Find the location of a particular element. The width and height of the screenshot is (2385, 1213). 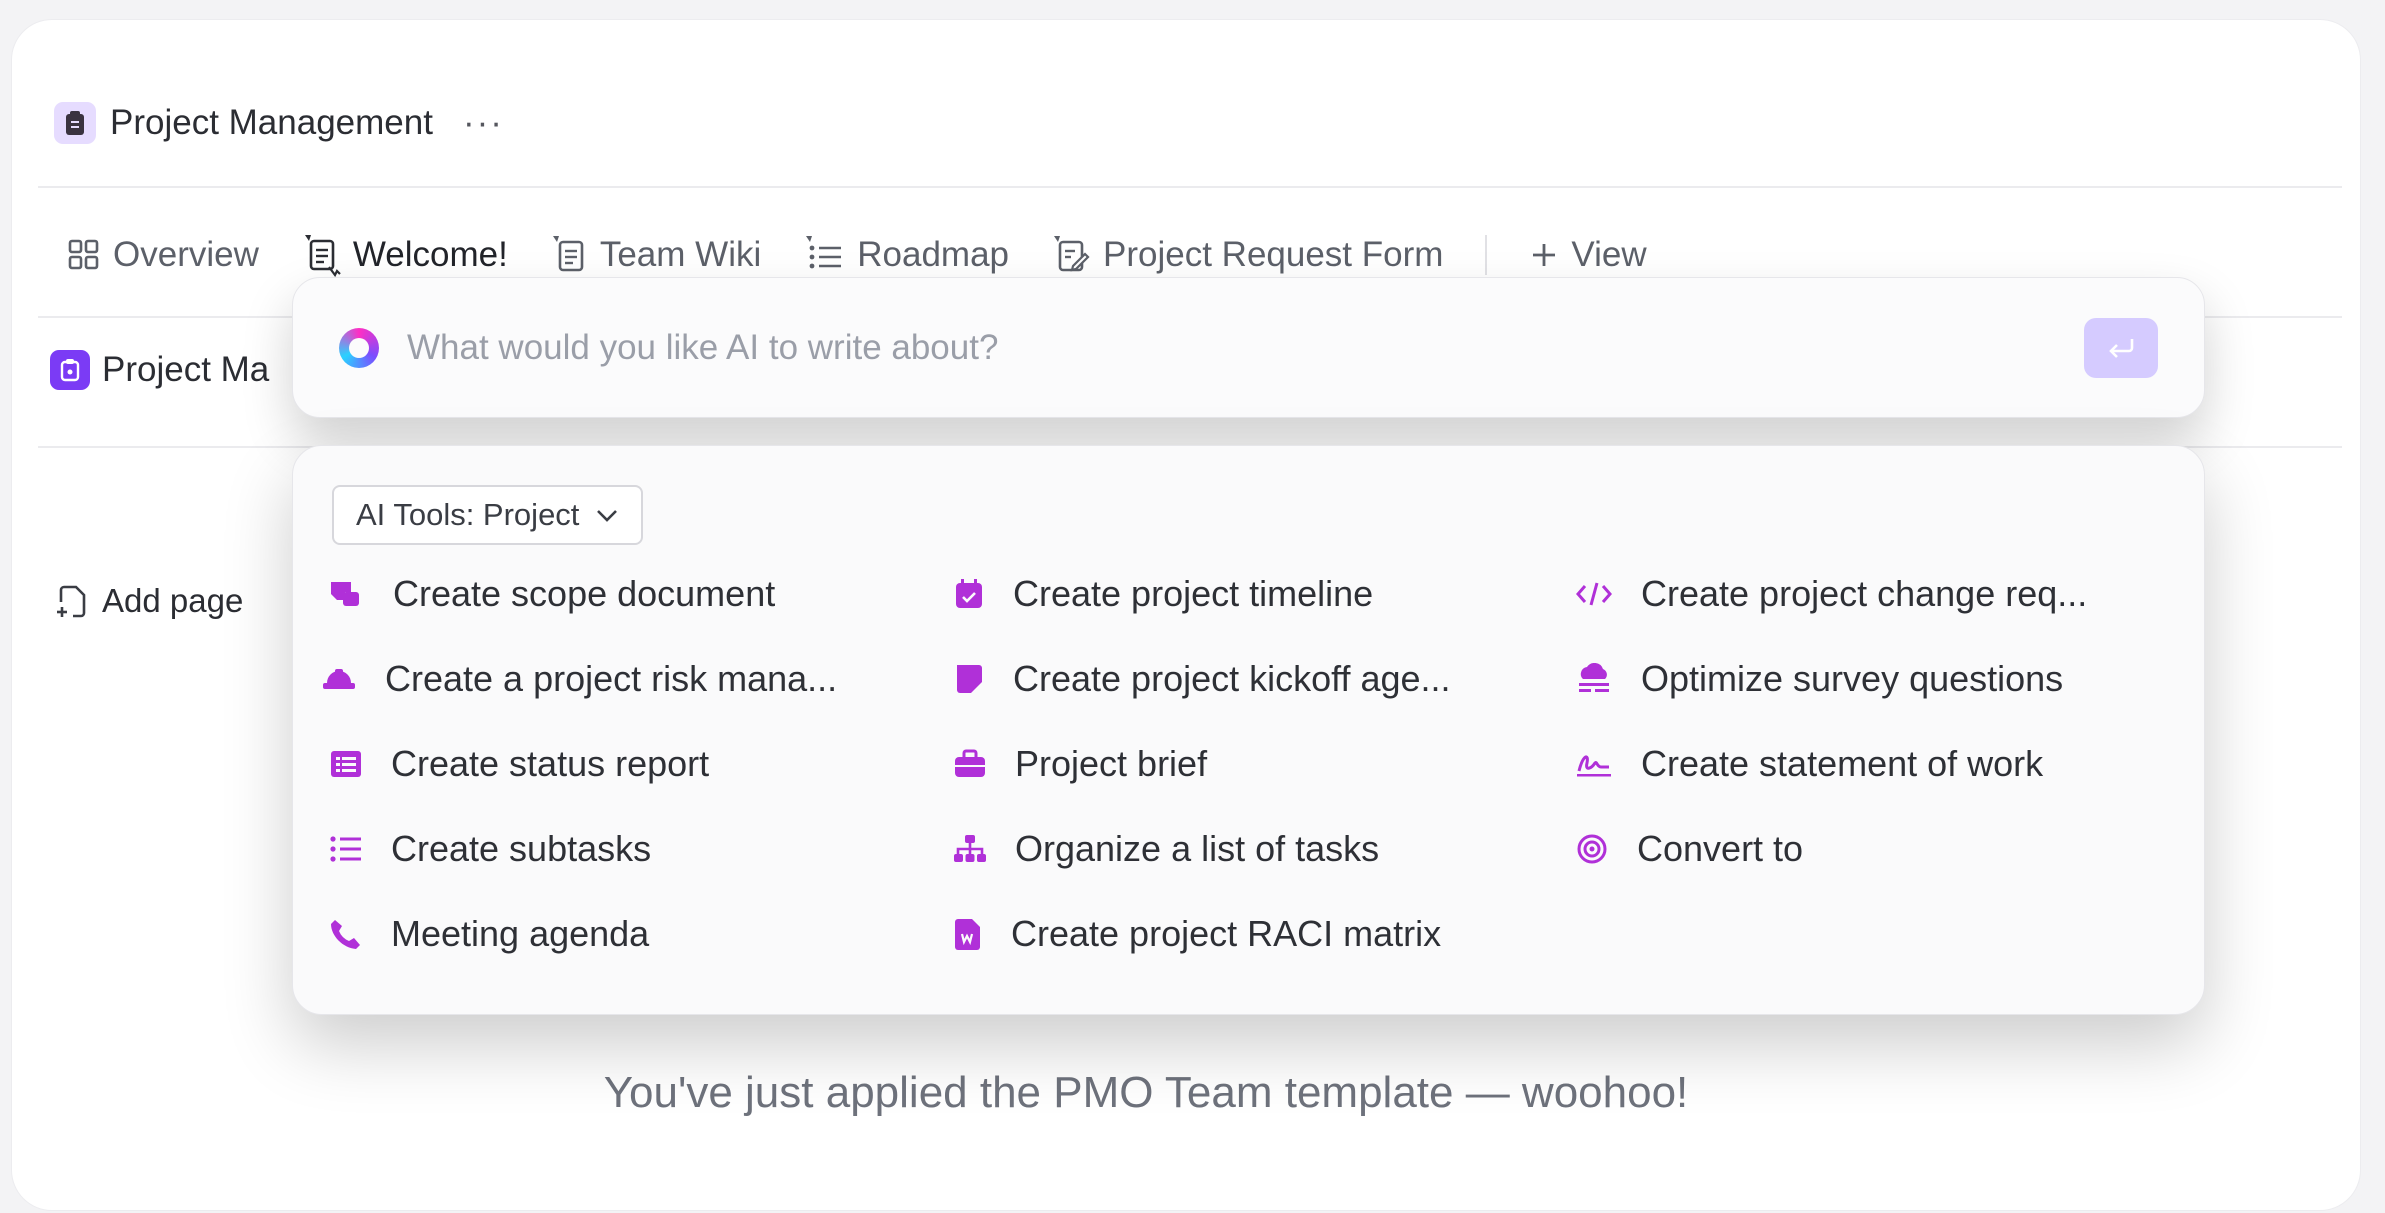

ai-tools-dropdown: AI Tools: Project is located at coordinates (488, 515).